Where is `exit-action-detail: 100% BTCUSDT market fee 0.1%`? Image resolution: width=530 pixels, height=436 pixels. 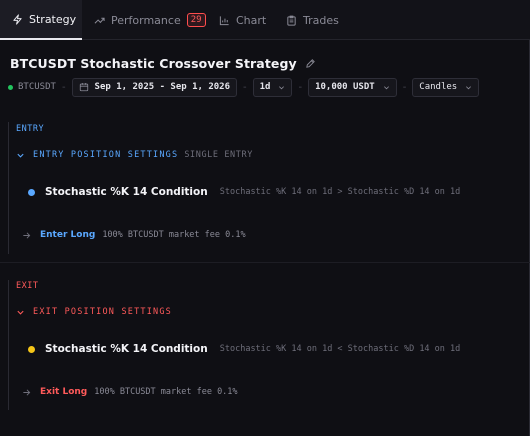 exit-action-detail: 100% BTCUSDT market fee 0.1% is located at coordinates (166, 392).